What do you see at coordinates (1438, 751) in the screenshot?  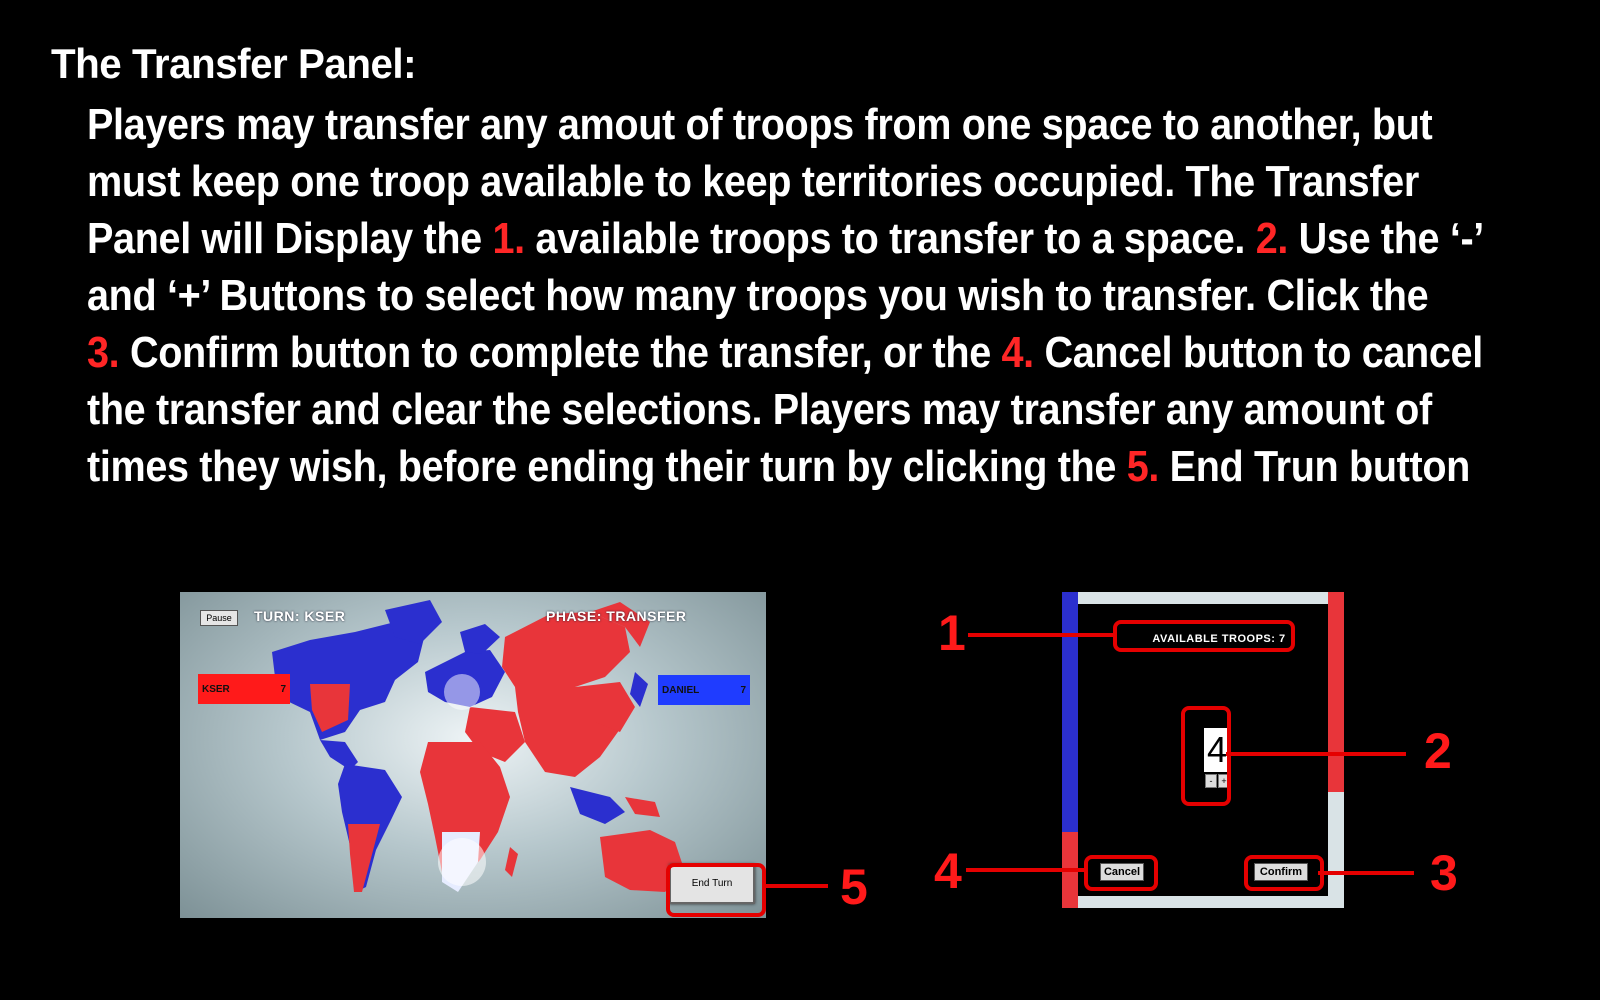 I see `callout-number-2: 2` at bounding box center [1438, 751].